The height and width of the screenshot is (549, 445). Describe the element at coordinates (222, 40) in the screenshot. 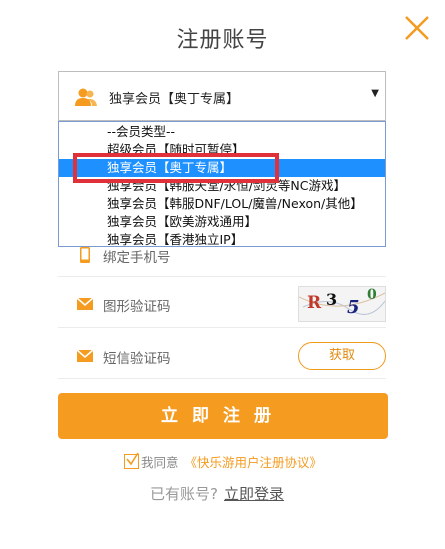

I see `page-title: 注册账号` at that location.